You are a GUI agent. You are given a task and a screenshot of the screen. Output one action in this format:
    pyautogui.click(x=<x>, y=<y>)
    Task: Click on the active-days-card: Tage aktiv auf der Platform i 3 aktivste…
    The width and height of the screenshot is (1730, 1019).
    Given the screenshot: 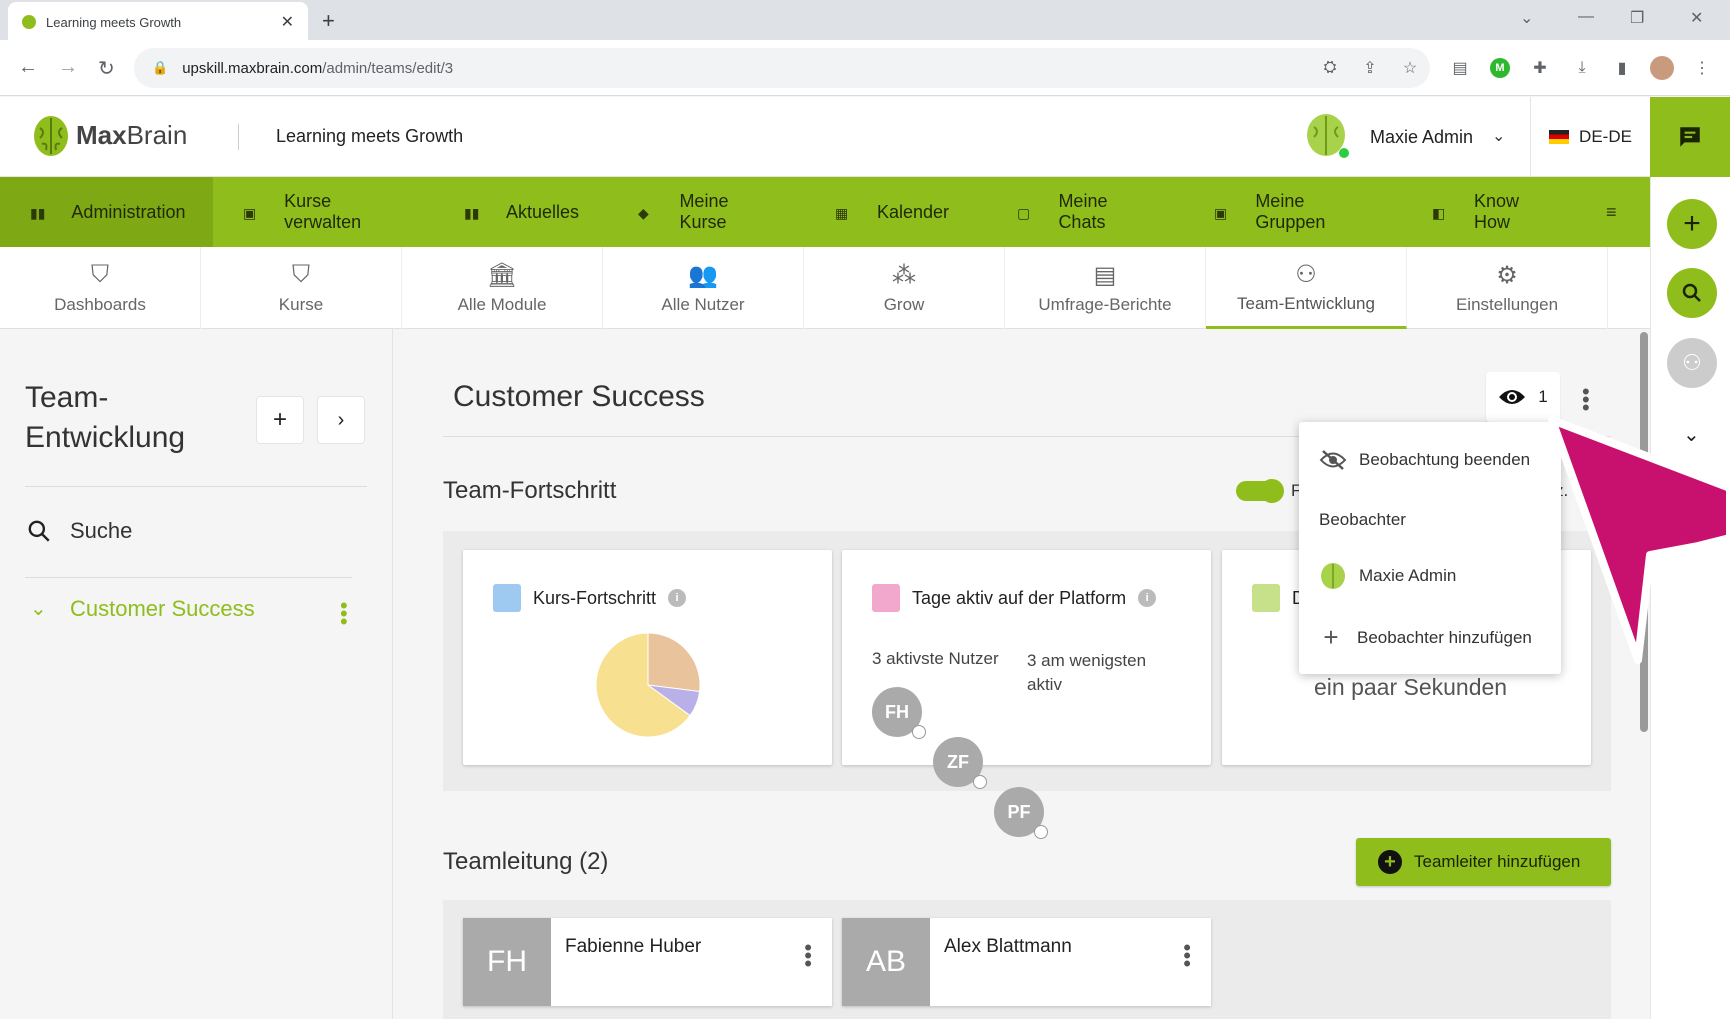 What is the action you would take?
    pyautogui.click(x=1026, y=694)
    